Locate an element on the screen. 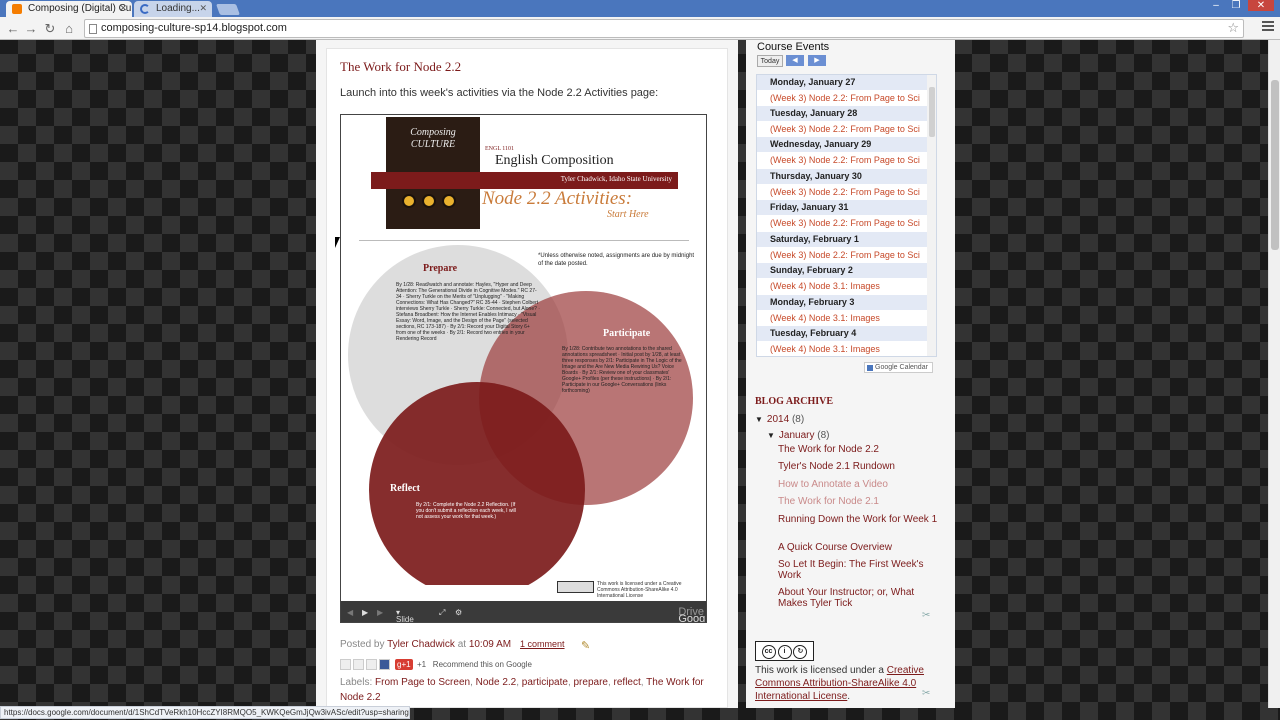 Image resolution: width=1280 pixels, height=720 pixels. google-drive-logo: Google Drive is located at coordinates (692, 614).